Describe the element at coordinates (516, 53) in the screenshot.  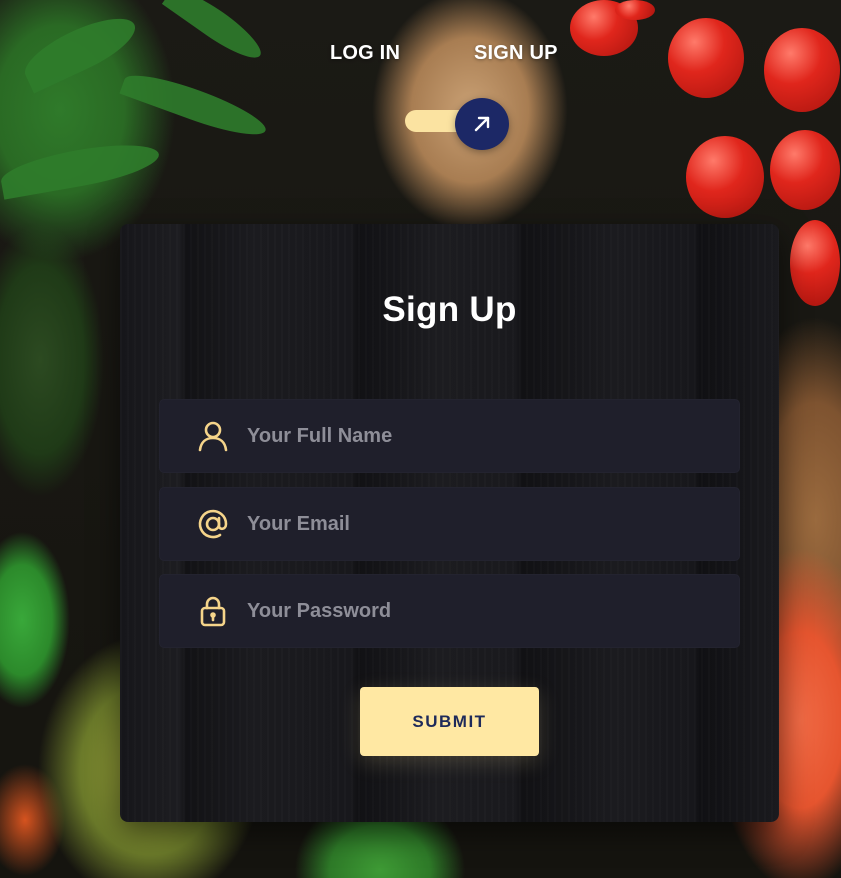
I see `signup-tab: SIGN UP` at that location.